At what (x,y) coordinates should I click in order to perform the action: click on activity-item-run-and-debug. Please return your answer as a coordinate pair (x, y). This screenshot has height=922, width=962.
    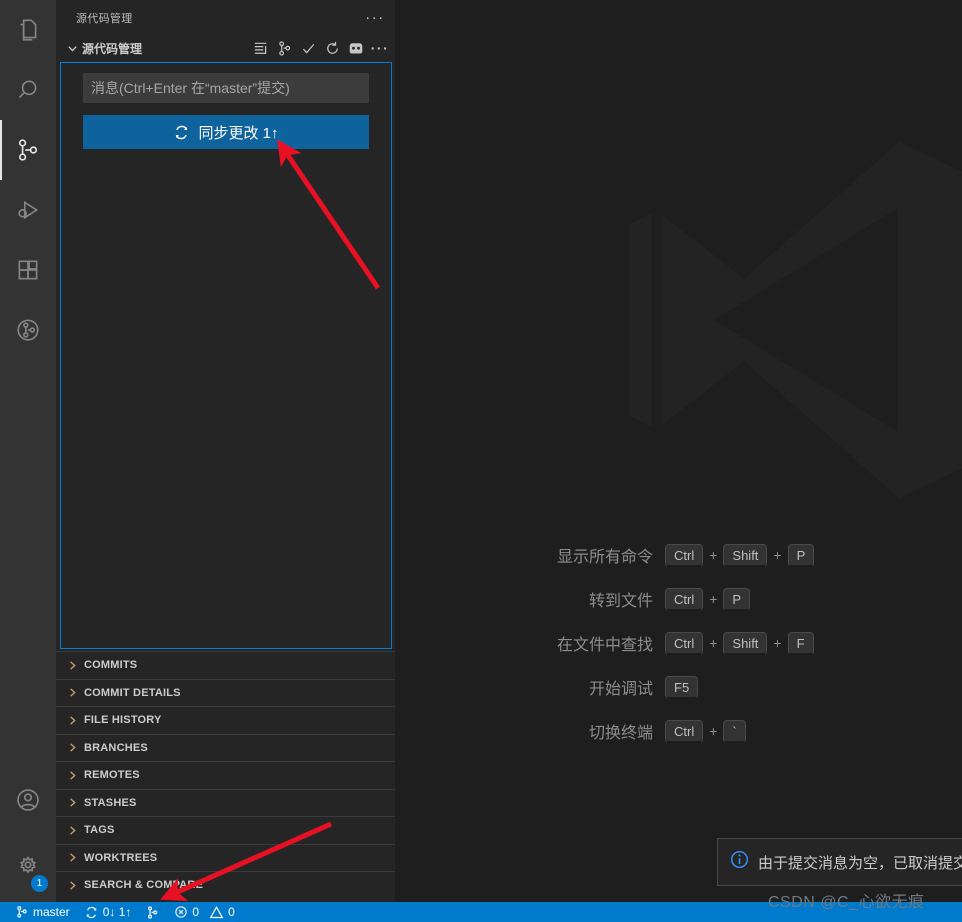
    Looking at the image, I should click on (28, 210).